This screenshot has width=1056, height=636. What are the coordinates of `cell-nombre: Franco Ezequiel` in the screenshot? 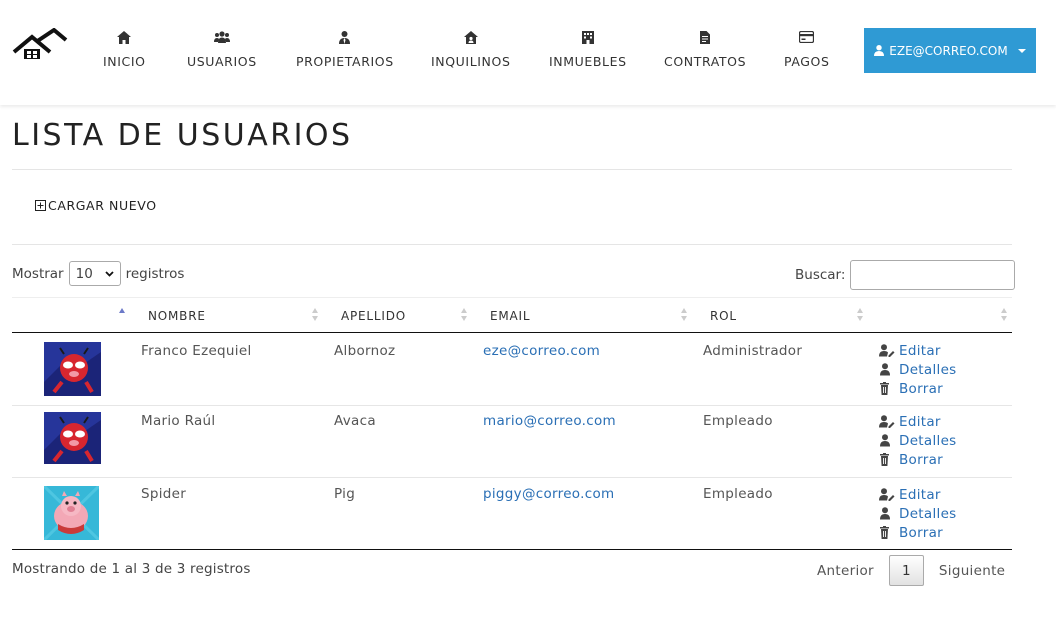 It's located at (196, 351).